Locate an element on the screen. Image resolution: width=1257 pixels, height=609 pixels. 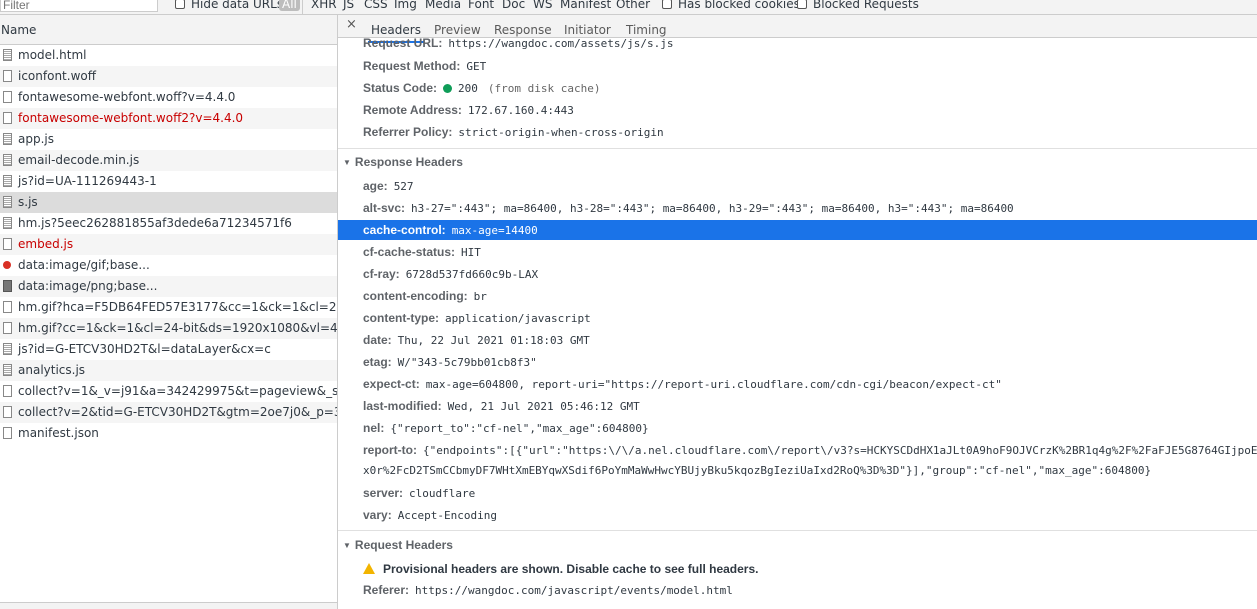
request-headers-title: Request Headers is located at coordinates (403, 545).